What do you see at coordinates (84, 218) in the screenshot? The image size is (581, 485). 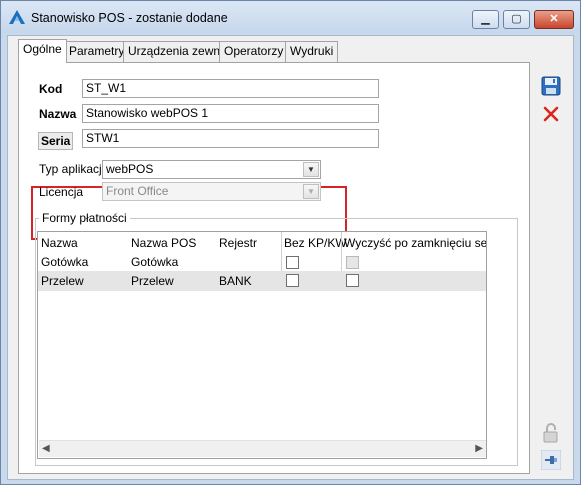 I see `payment-methods-caption: Formy płatności` at bounding box center [84, 218].